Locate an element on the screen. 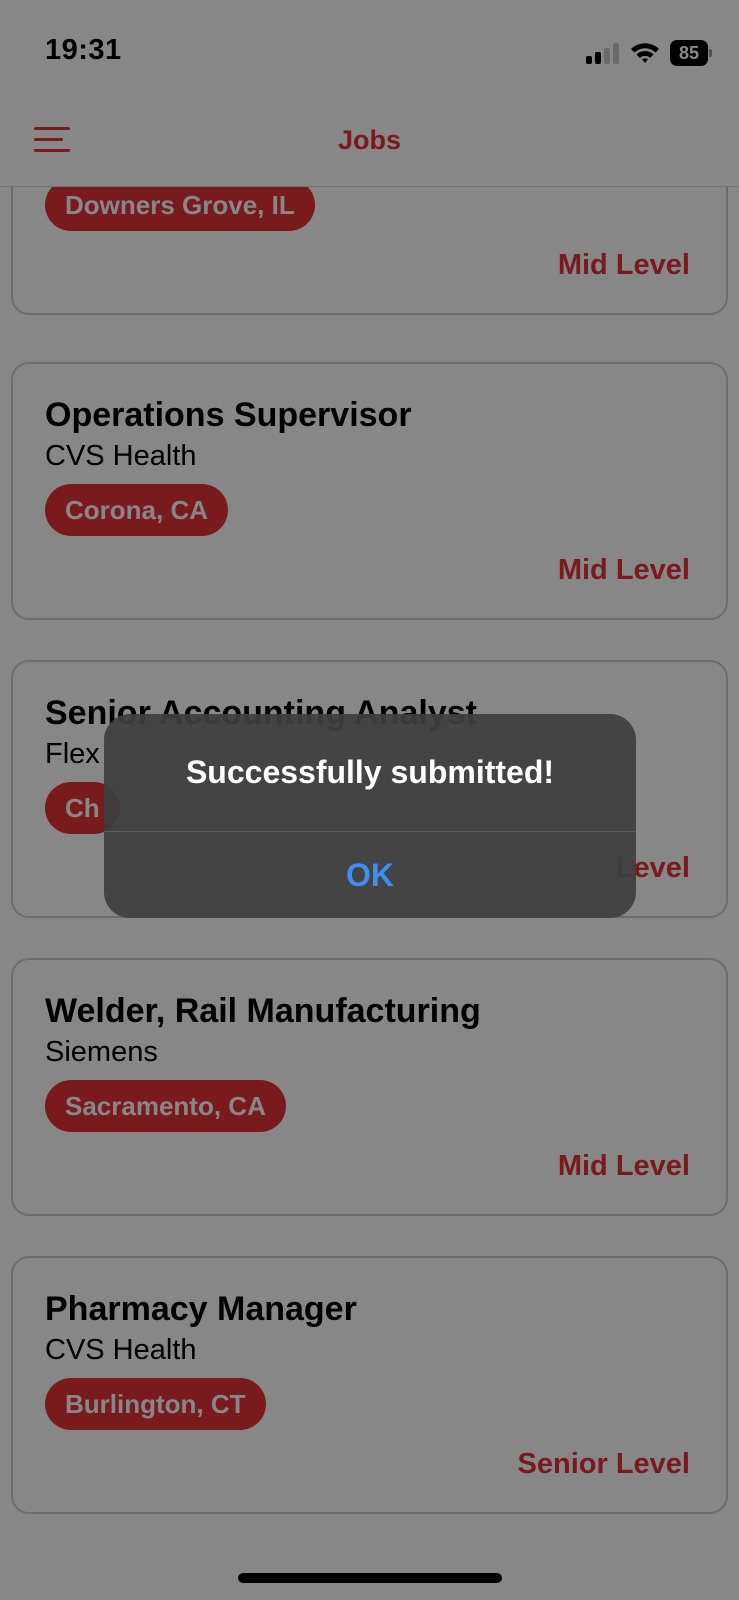 This screenshot has width=739, height=1600. ok-button: OK is located at coordinates (370, 875).